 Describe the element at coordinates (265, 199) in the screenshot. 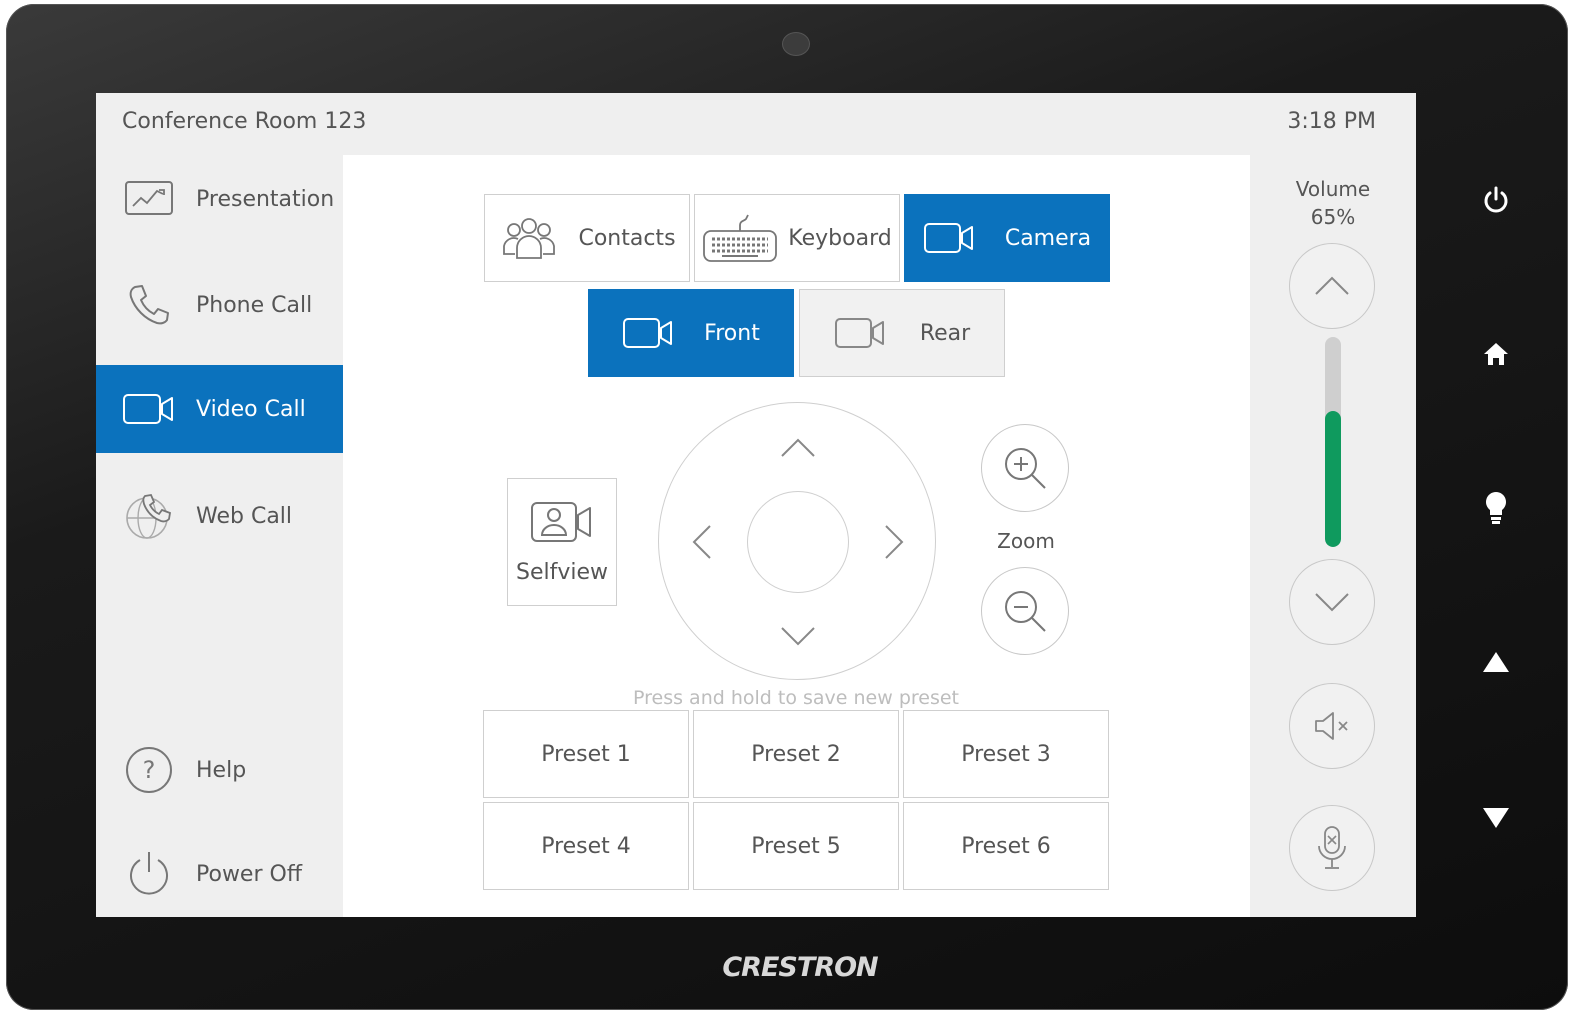

I see `sidebar-item-label: Presentation` at that location.